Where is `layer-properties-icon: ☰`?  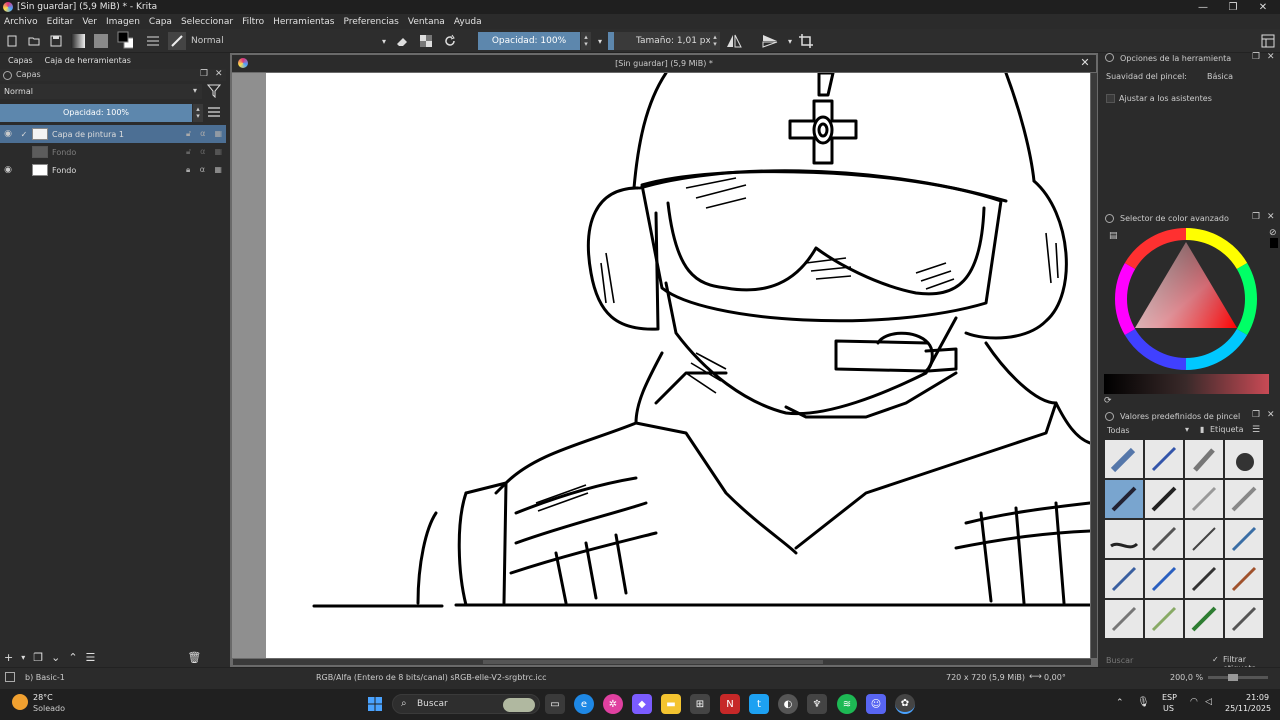
layer-properties-icon: ☰ is located at coordinates (91, 657).